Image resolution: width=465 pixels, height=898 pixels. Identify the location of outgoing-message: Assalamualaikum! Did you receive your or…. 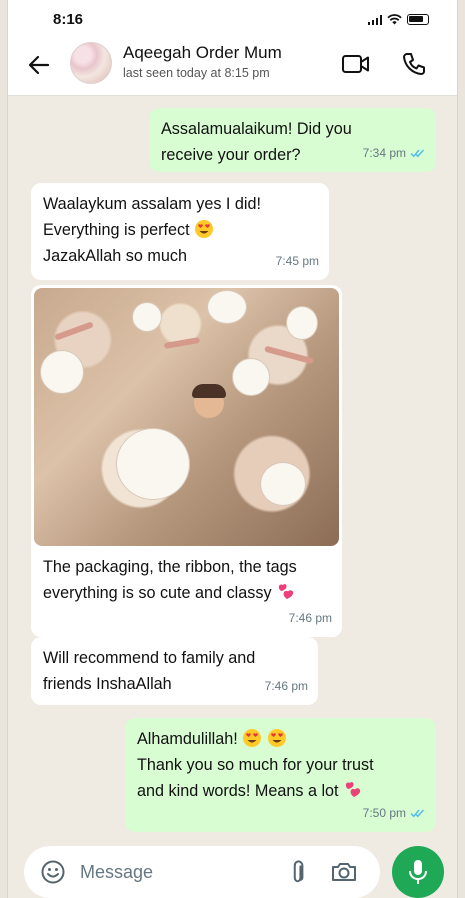
(292, 140).